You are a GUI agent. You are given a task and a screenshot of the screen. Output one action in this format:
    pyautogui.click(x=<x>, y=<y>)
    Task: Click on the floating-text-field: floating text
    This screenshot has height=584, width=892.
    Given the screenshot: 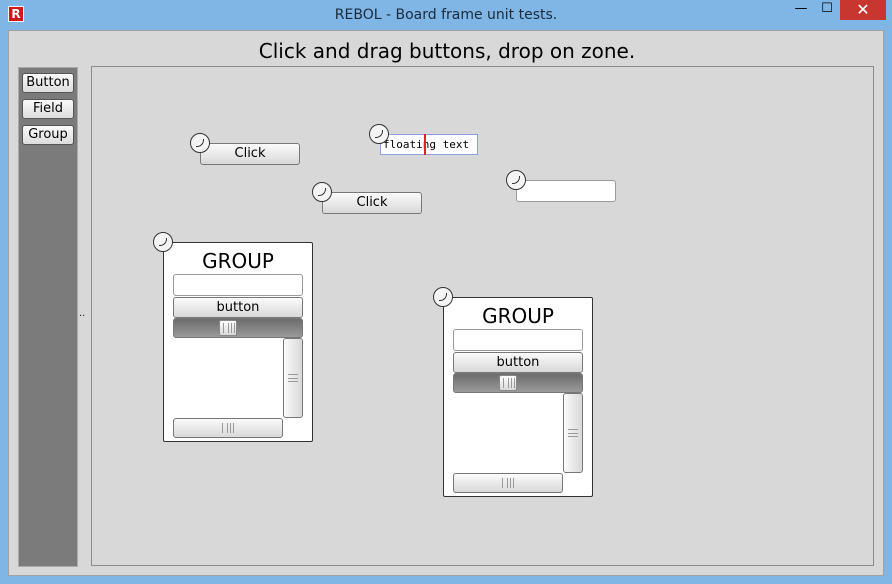 What is the action you would take?
    pyautogui.click(x=429, y=144)
    